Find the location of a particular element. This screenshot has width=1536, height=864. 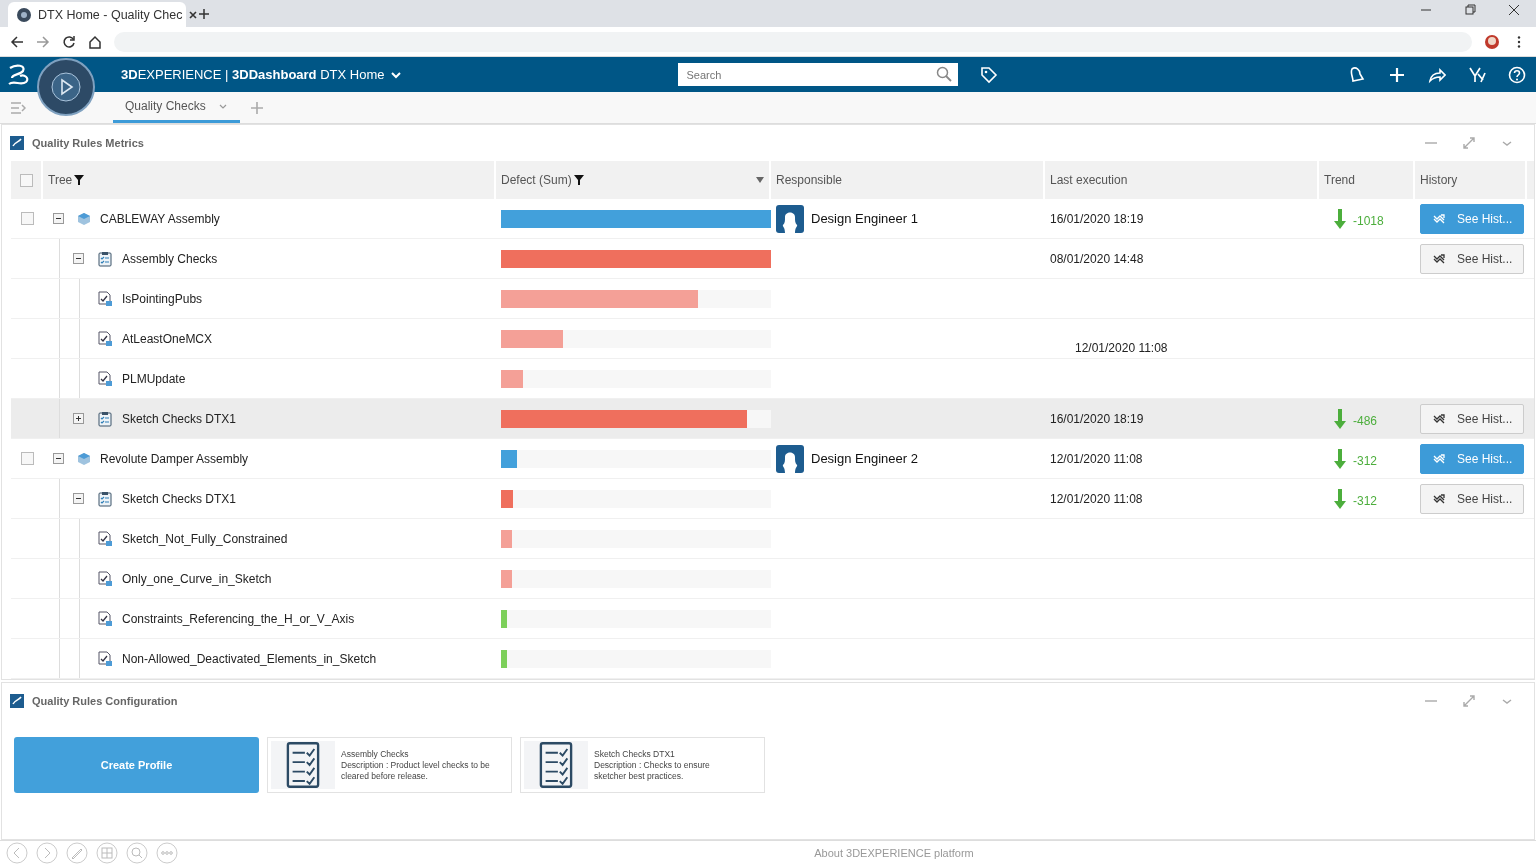

tree-item-label: Revolute Damper Assembly is located at coordinates (174, 458).